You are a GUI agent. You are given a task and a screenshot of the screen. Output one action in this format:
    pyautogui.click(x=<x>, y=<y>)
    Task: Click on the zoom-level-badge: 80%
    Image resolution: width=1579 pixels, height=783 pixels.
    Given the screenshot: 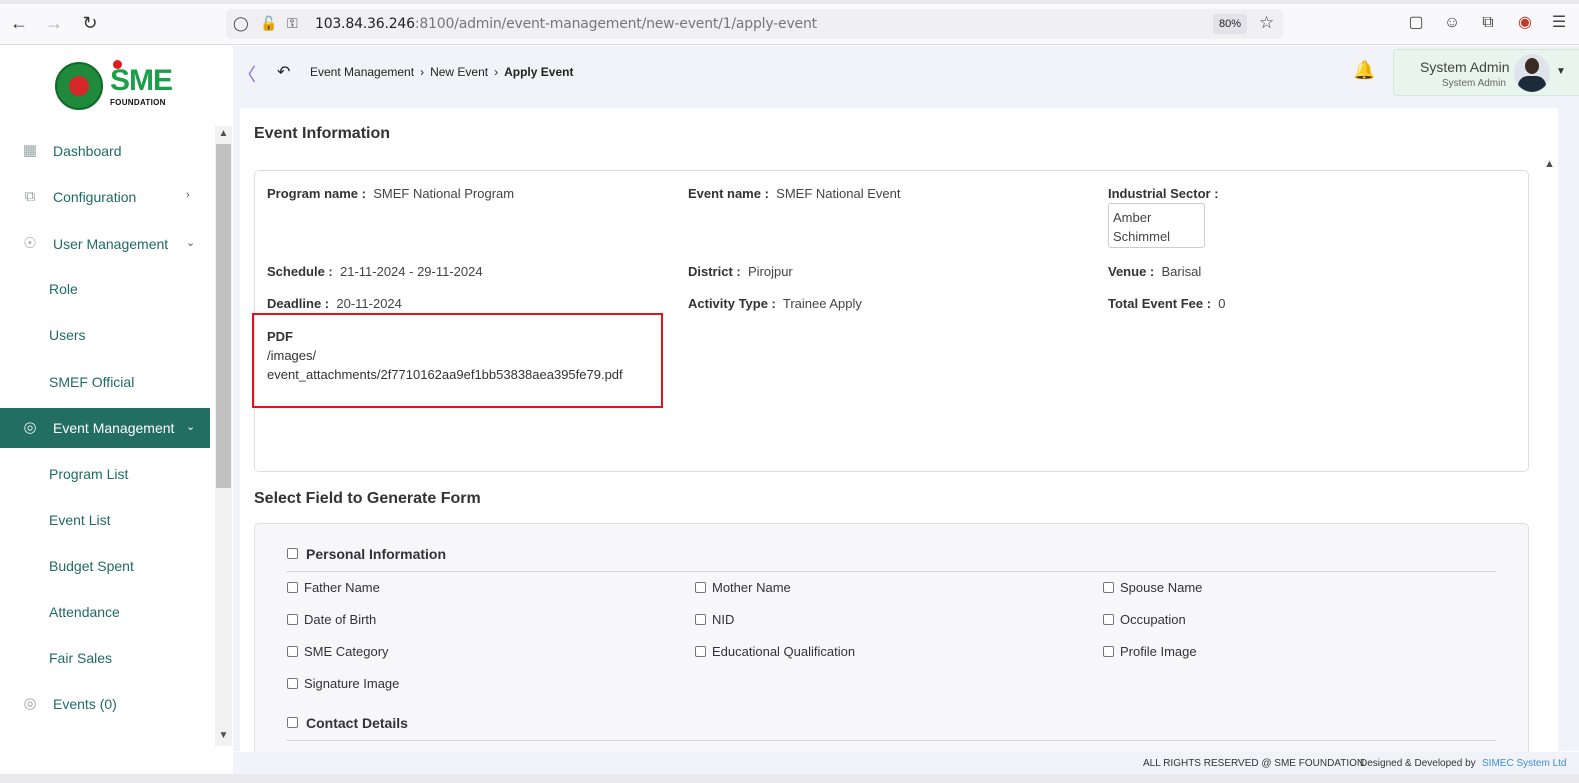 What is the action you would take?
    pyautogui.click(x=1230, y=24)
    